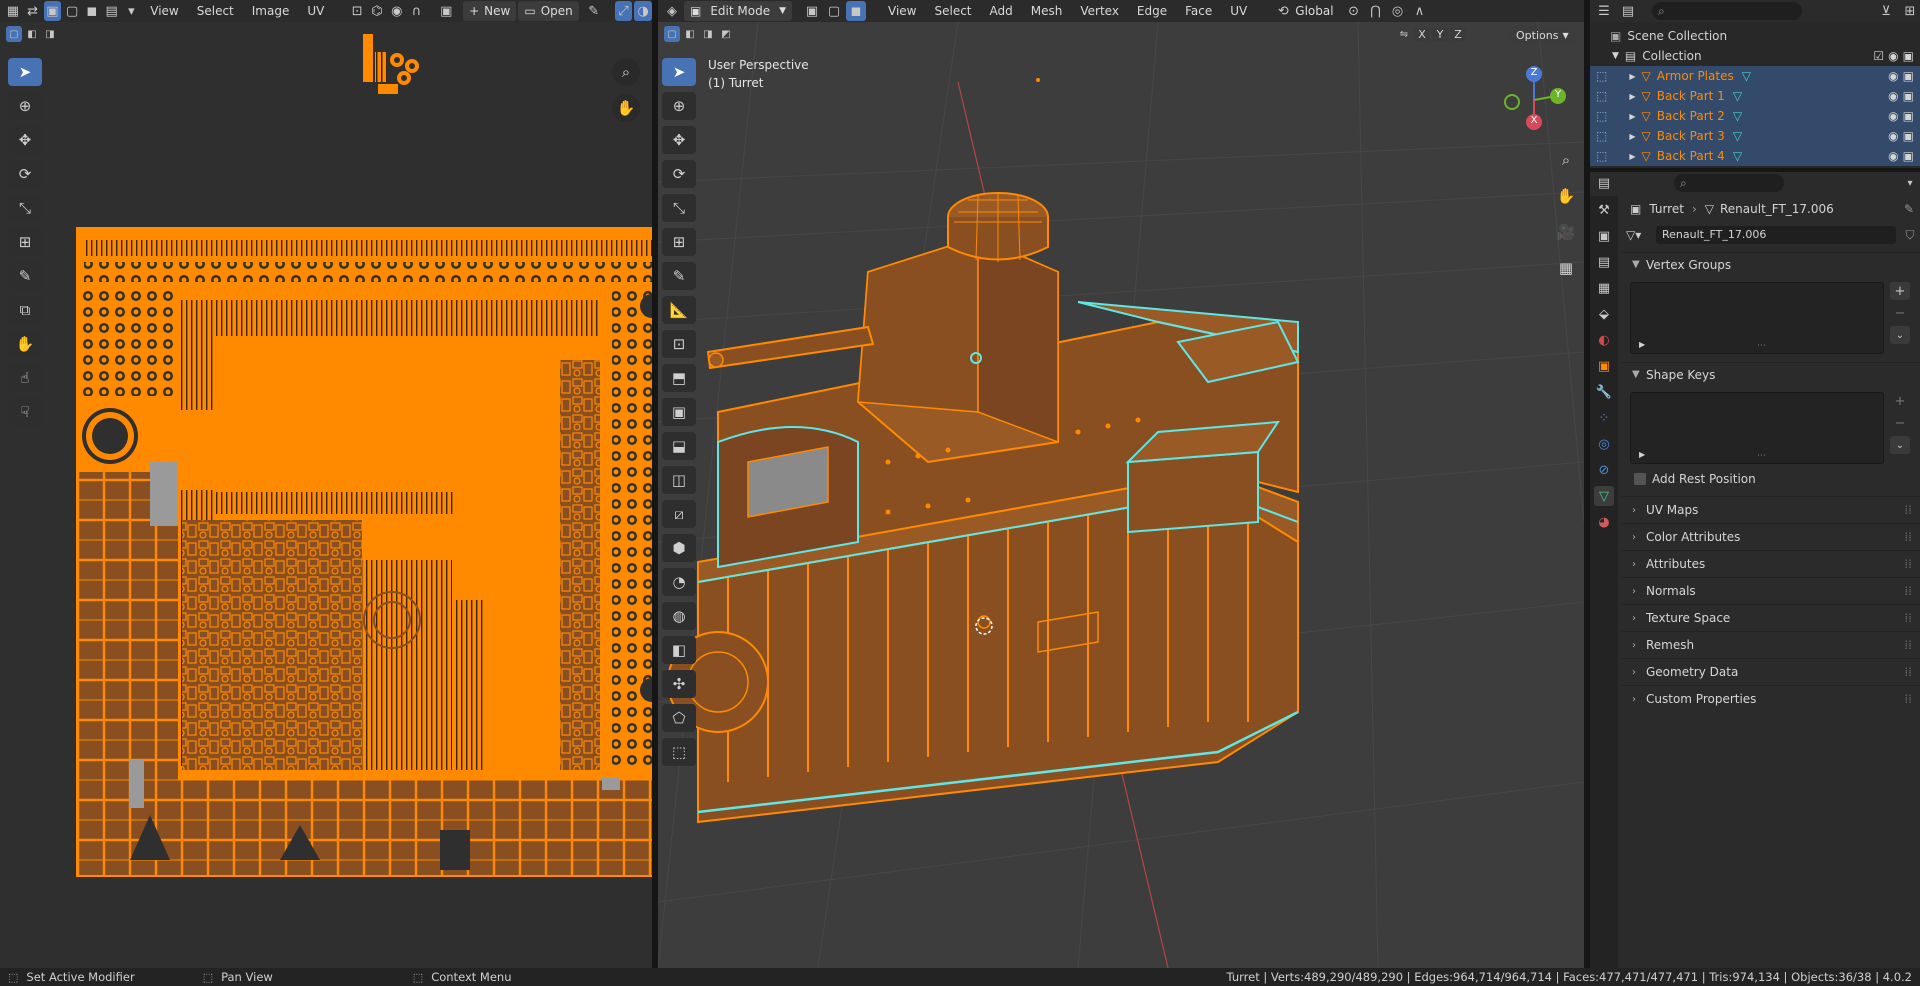  Describe the element at coordinates (1771, 479) in the screenshot. I see `add-rest-position-row: Add Rest Position` at that location.